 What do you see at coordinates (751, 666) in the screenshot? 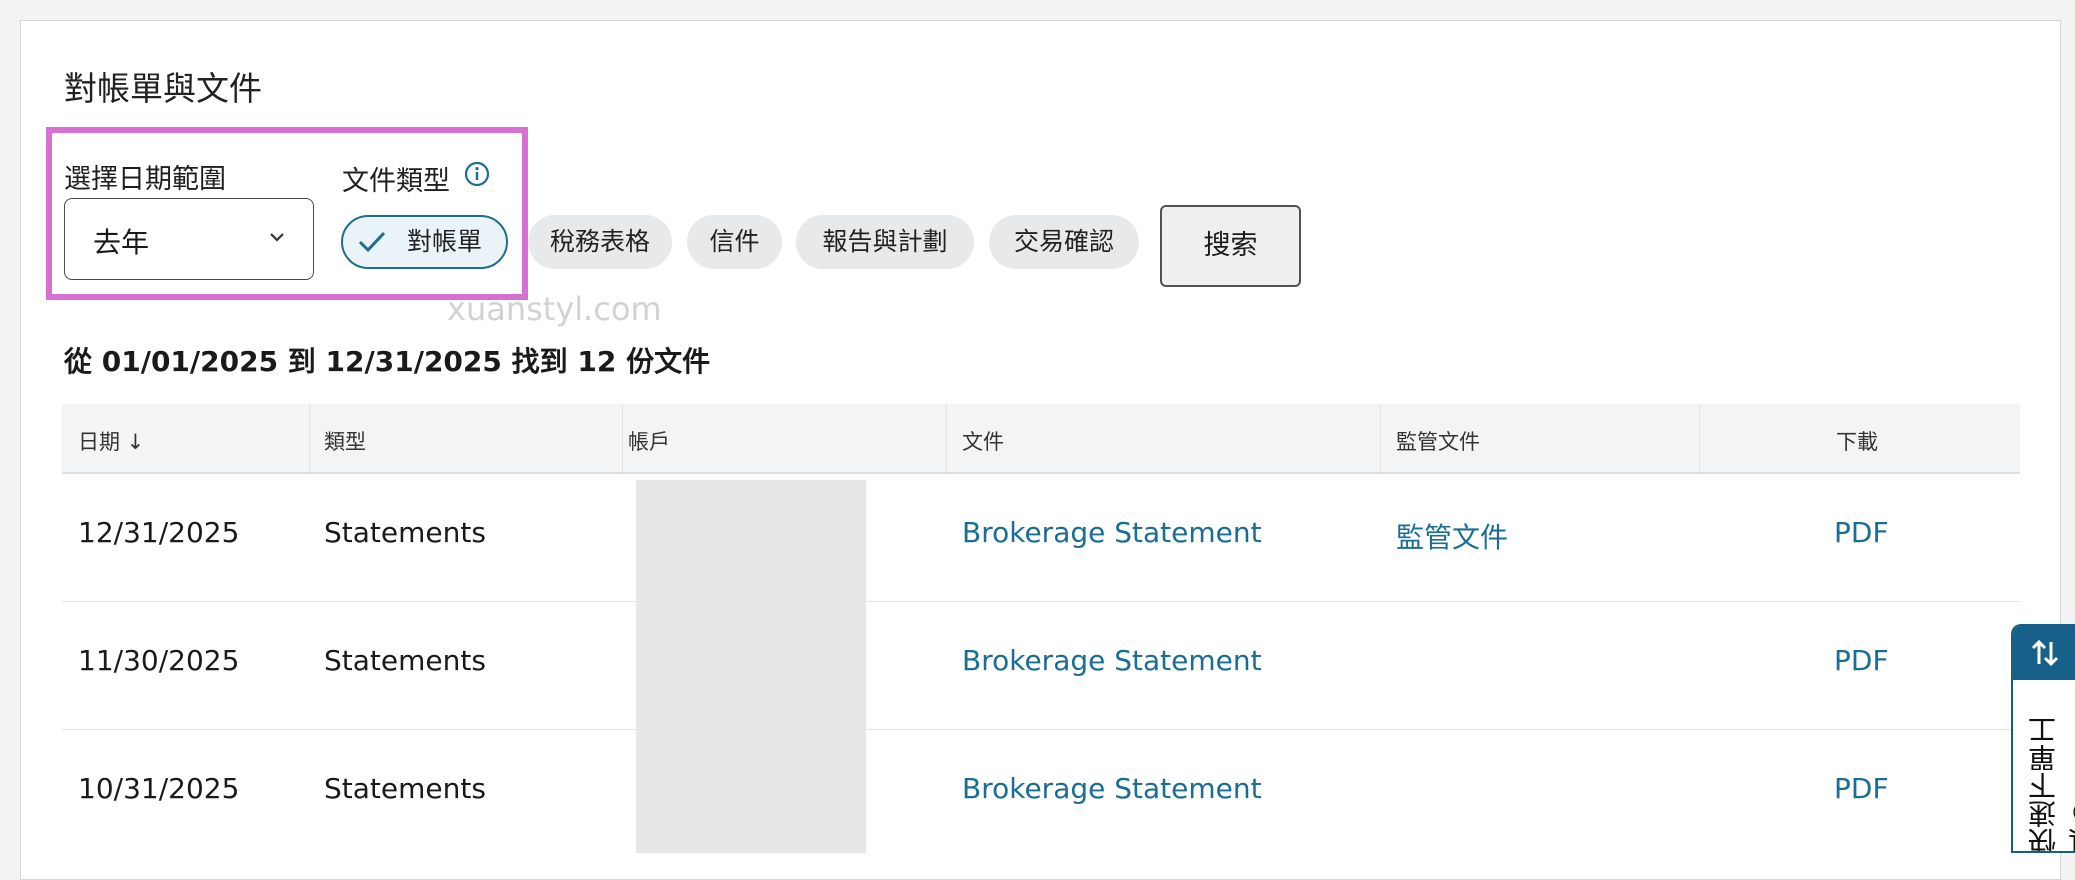
I see `account-redaction` at bounding box center [751, 666].